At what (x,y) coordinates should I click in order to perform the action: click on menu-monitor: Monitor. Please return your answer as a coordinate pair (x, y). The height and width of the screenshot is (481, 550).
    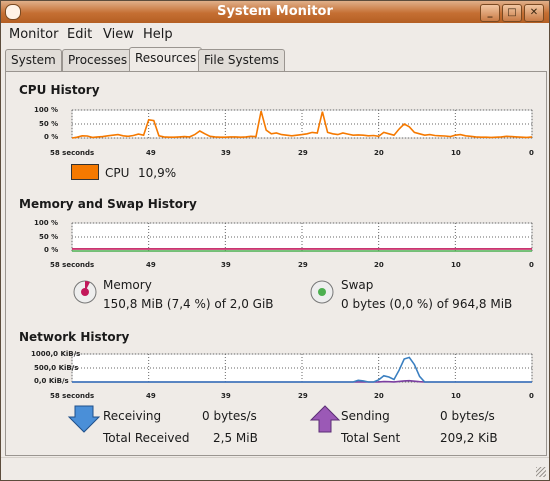
    Looking at the image, I should click on (33, 34).